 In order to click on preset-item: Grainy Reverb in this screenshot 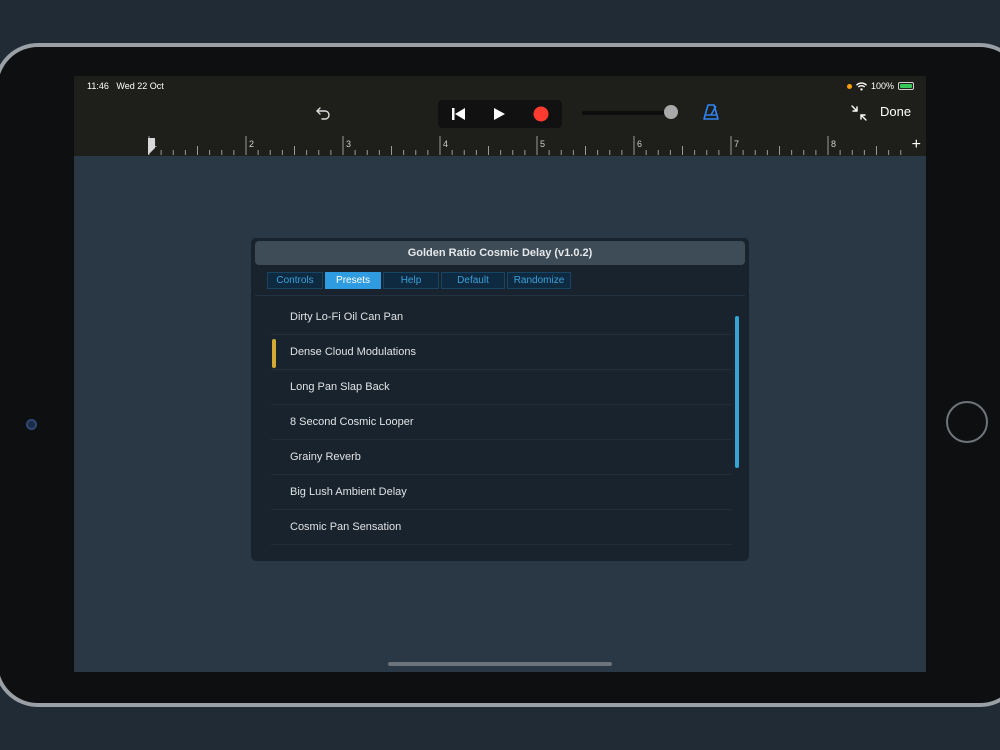, I will do `click(501, 457)`.